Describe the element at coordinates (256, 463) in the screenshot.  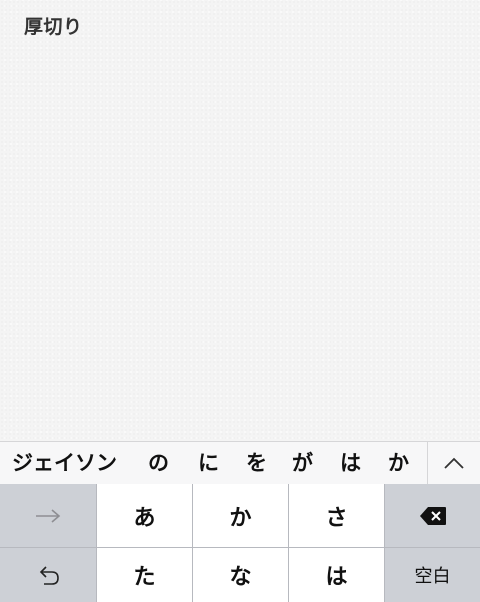
I see `prediction-candidate: を` at that location.